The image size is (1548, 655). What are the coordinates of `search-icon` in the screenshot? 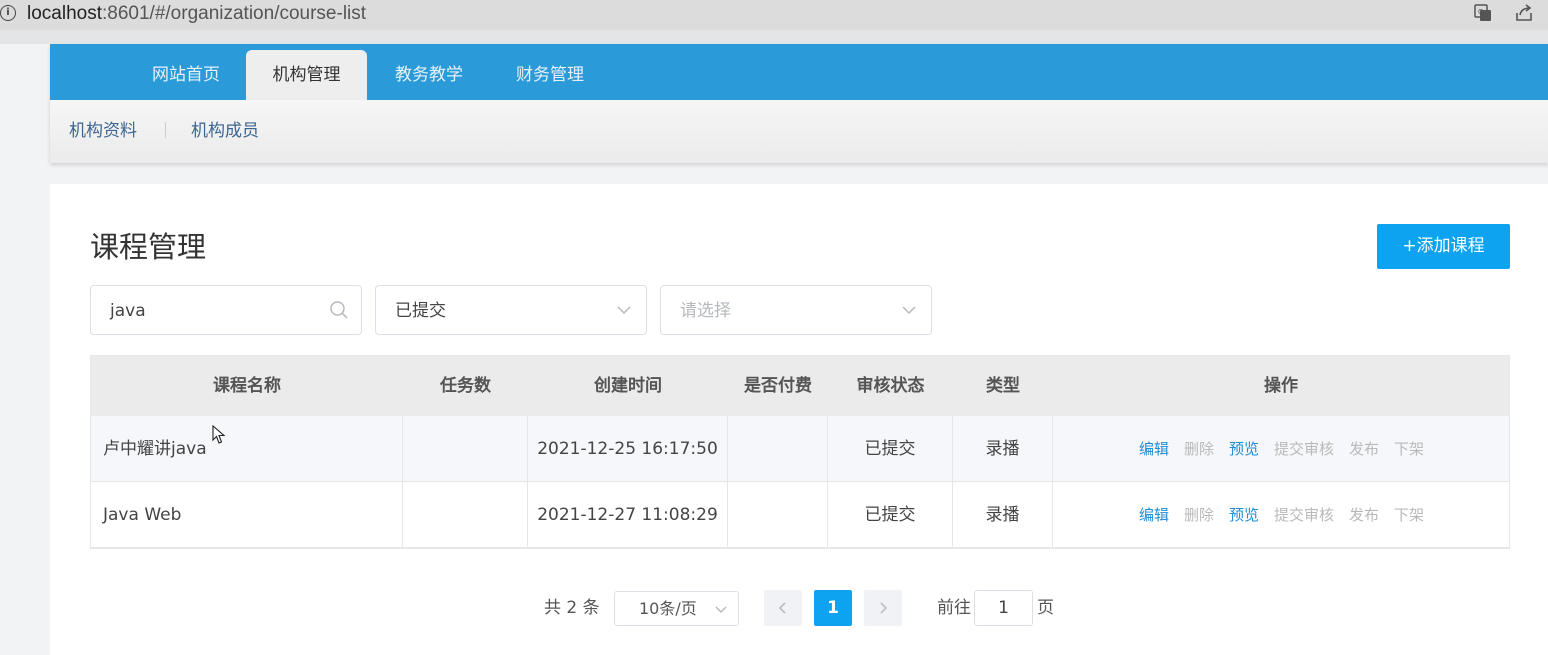 It's located at (339, 310).